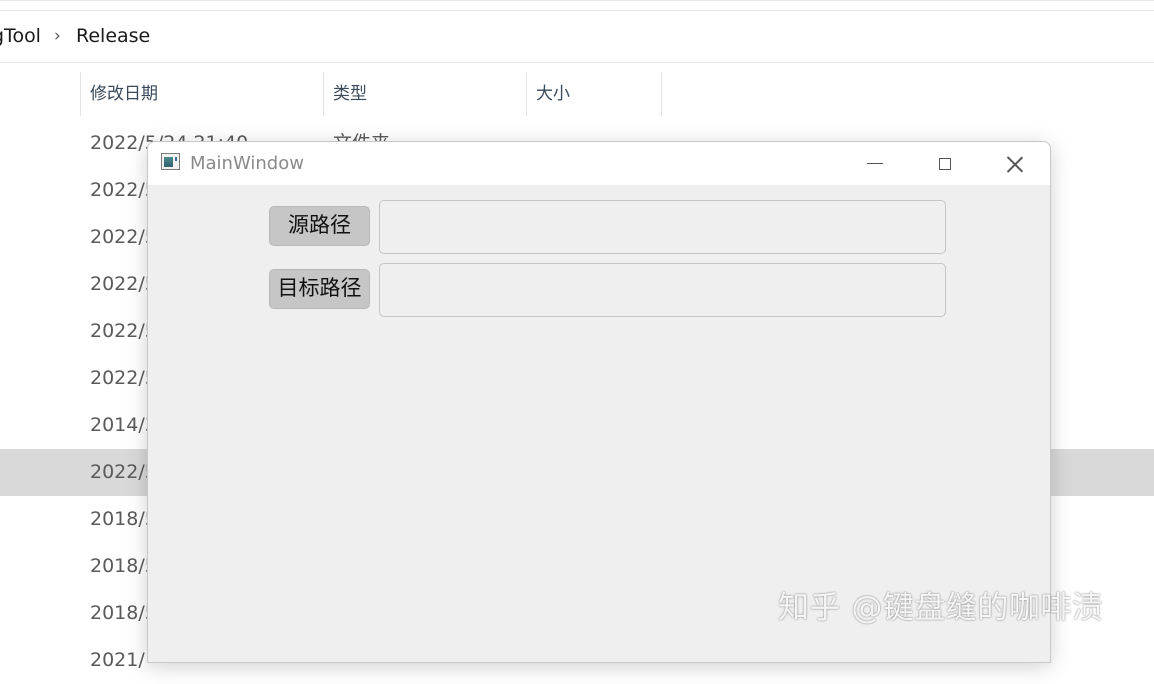 This screenshot has height=684, width=1154. I want to click on minimize-icon, so click(875, 163).